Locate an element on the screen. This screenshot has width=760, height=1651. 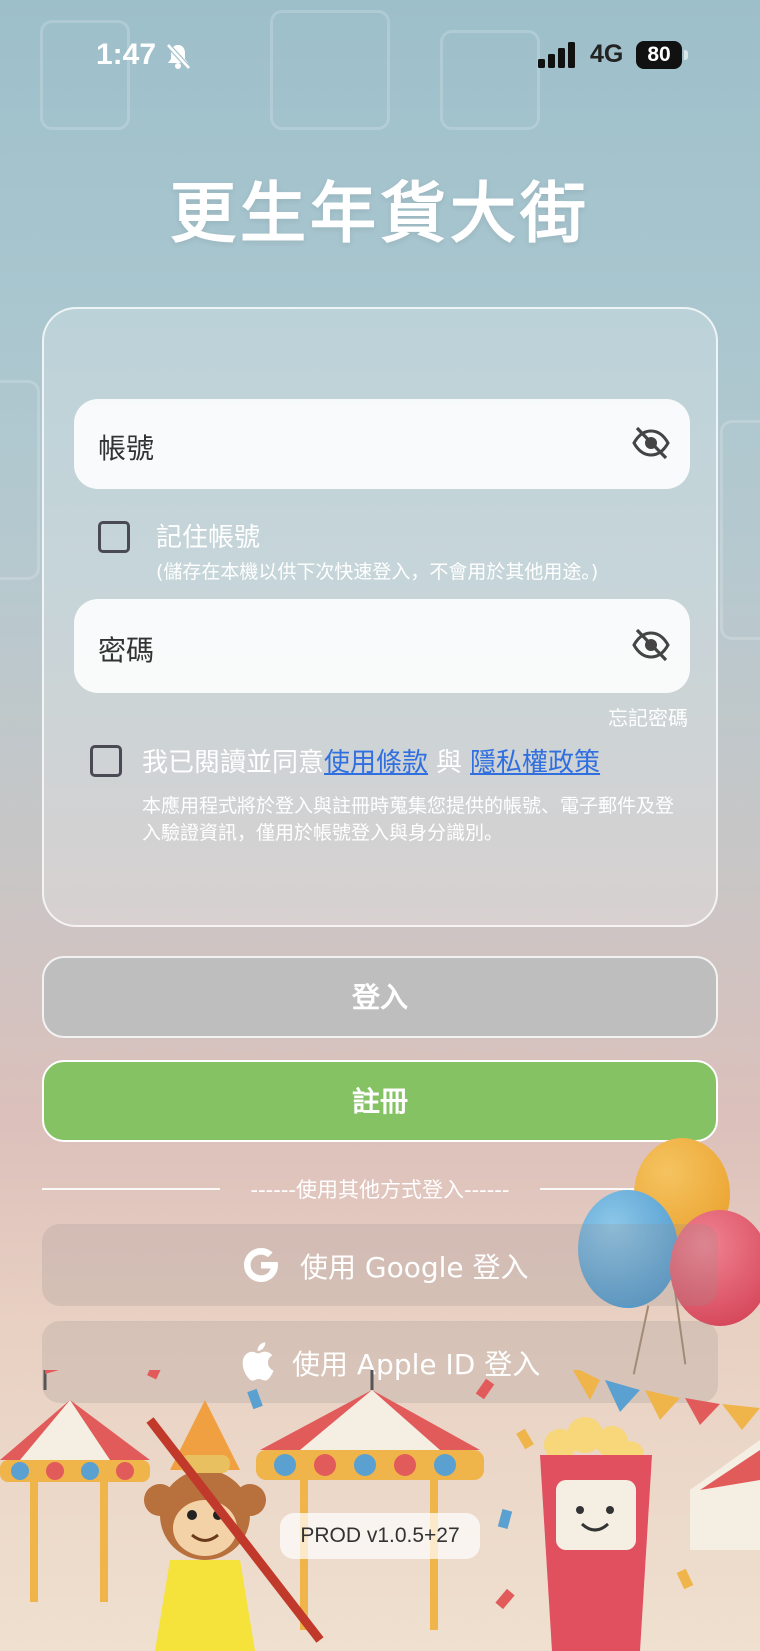
password-label: 密碼 is located at coordinates (126, 650).